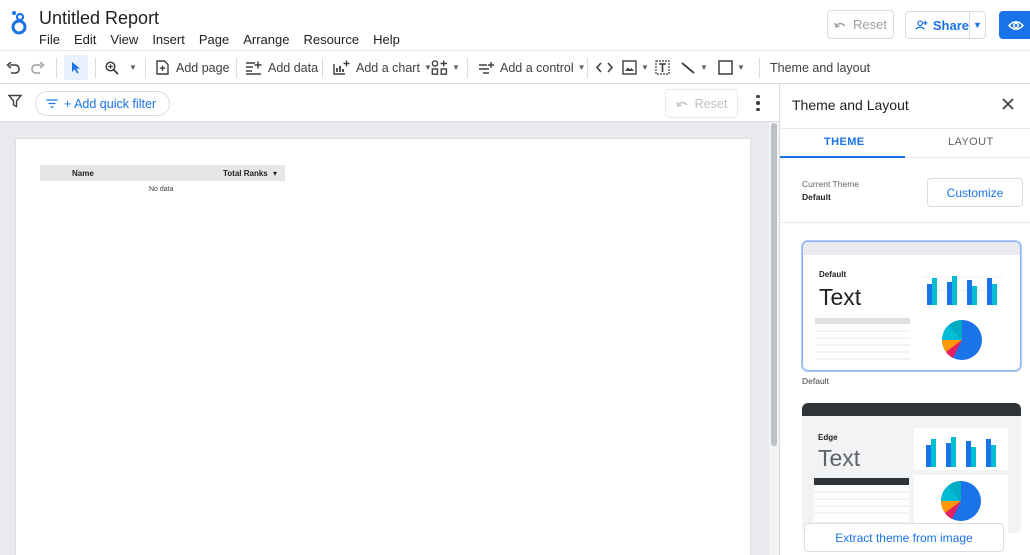 This screenshot has height=555, width=1030. Describe the element at coordinates (439, 67) in the screenshot. I see `components-icon` at that location.